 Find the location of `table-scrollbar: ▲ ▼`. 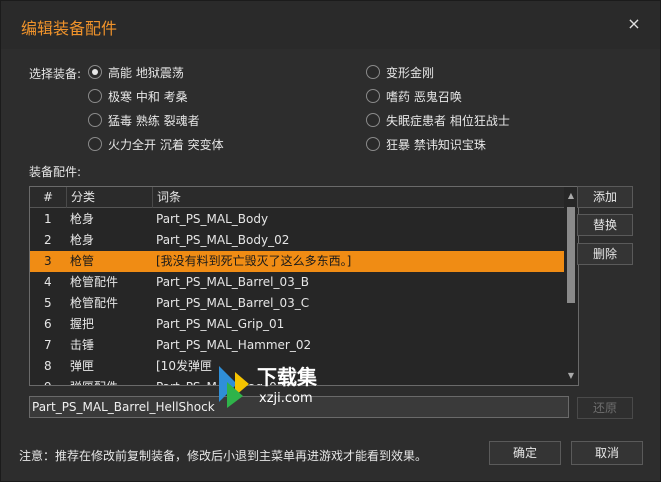

table-scrollbar: ▲ ▼ is located at coordinates (571, 286).